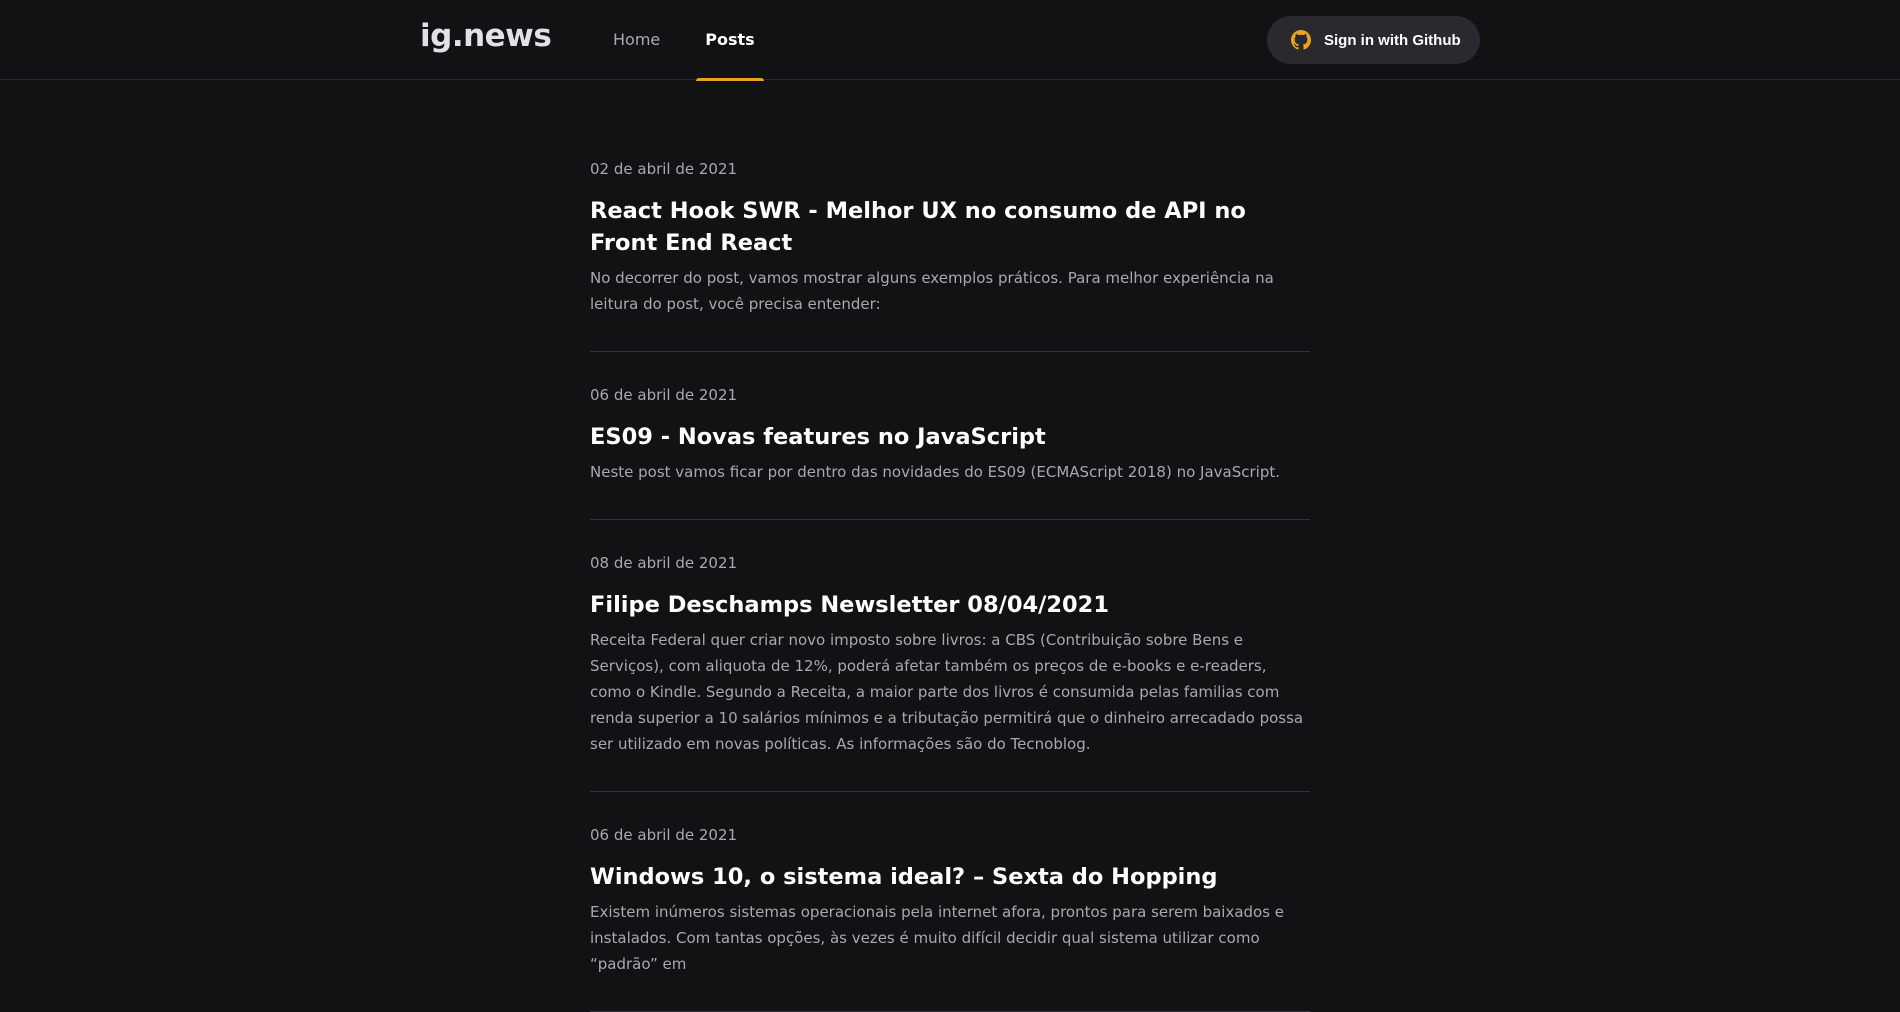  What do you see at coordinates (664, 169) in the screenshot?
I see `post-date: 02 de abril de 2021` at bounding box center [664, 169].